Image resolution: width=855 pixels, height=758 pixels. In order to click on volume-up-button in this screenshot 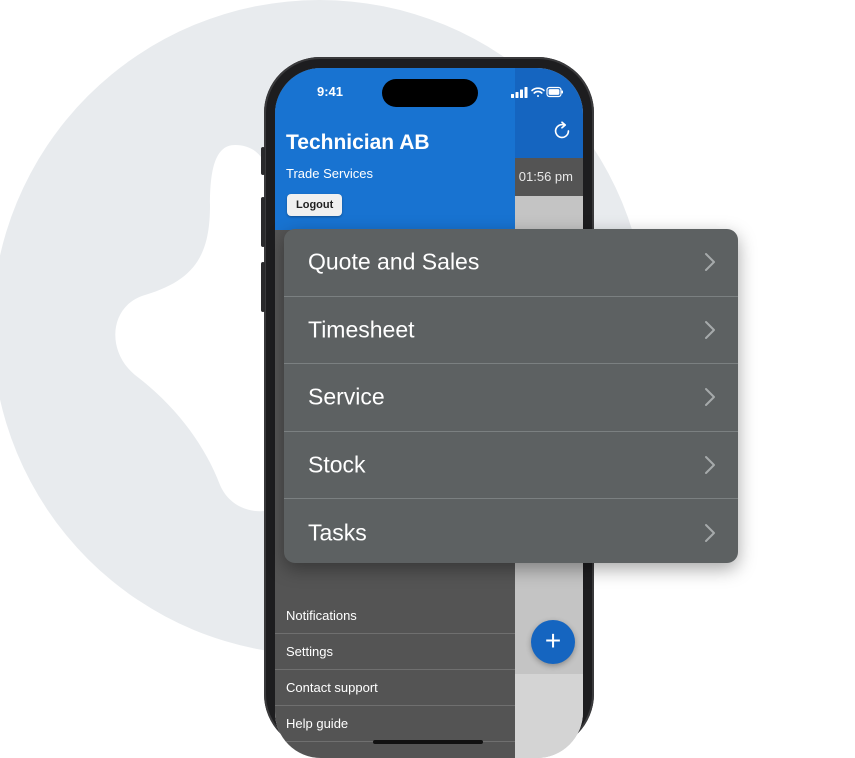, I will do `click(263, 222)`.